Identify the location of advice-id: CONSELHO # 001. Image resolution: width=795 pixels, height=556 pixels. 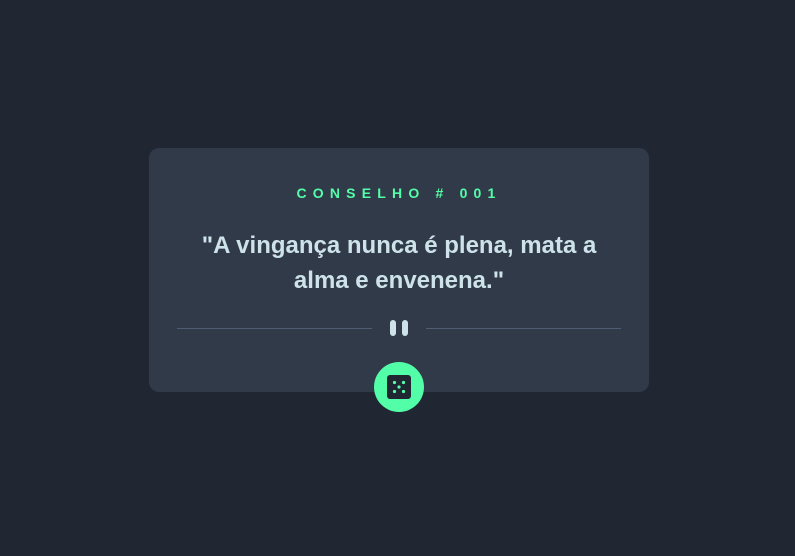
(399, 193).